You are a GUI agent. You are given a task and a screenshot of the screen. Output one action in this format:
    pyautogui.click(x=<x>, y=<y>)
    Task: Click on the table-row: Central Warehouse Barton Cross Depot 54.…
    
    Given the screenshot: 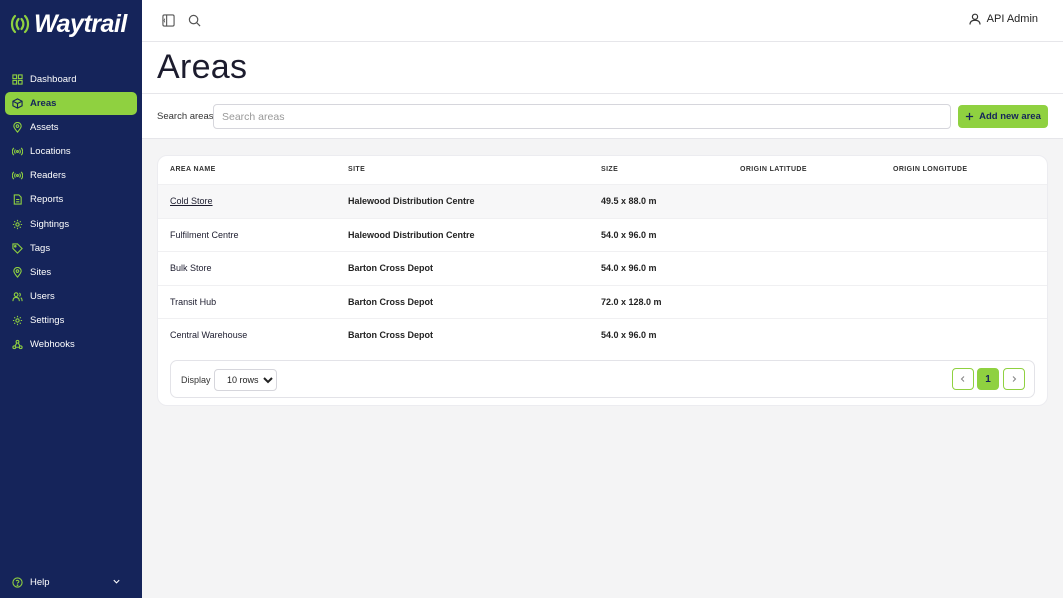 What is the action you would take?
    pyautogui.click(x=602, y=335)
    